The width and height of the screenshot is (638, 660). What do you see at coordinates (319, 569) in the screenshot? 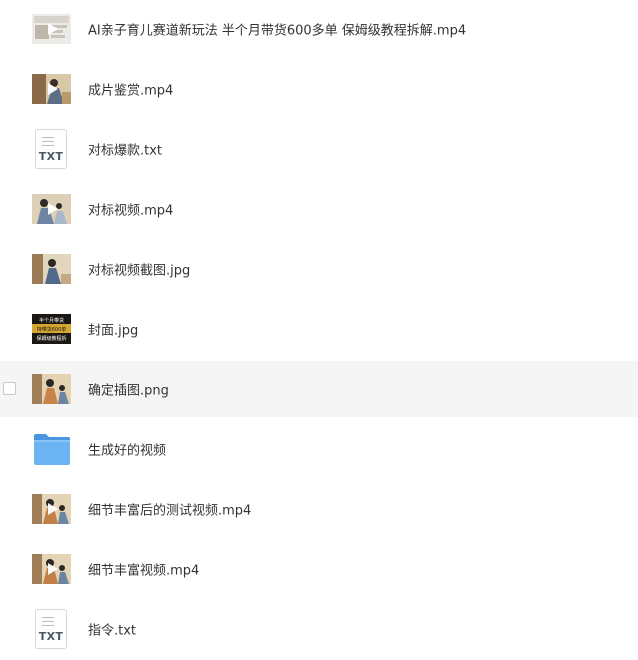
I see `file-row: 细节丰富视频.mp4` at bounding box center [319, 569].